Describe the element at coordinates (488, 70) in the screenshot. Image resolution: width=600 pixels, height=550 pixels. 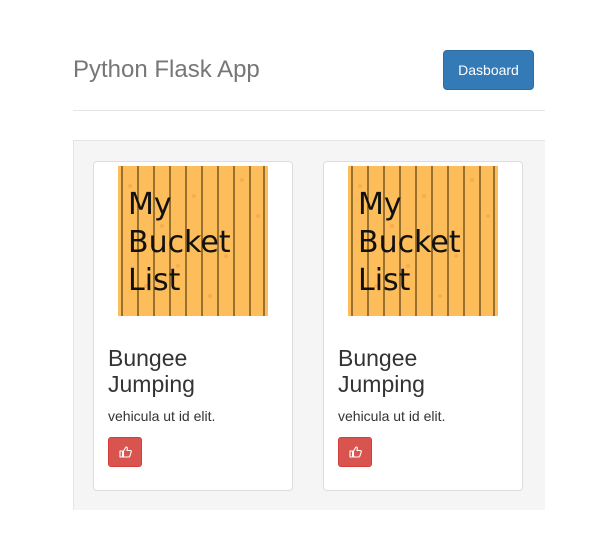
I see `dashboard-button: Dasboard` at that location.